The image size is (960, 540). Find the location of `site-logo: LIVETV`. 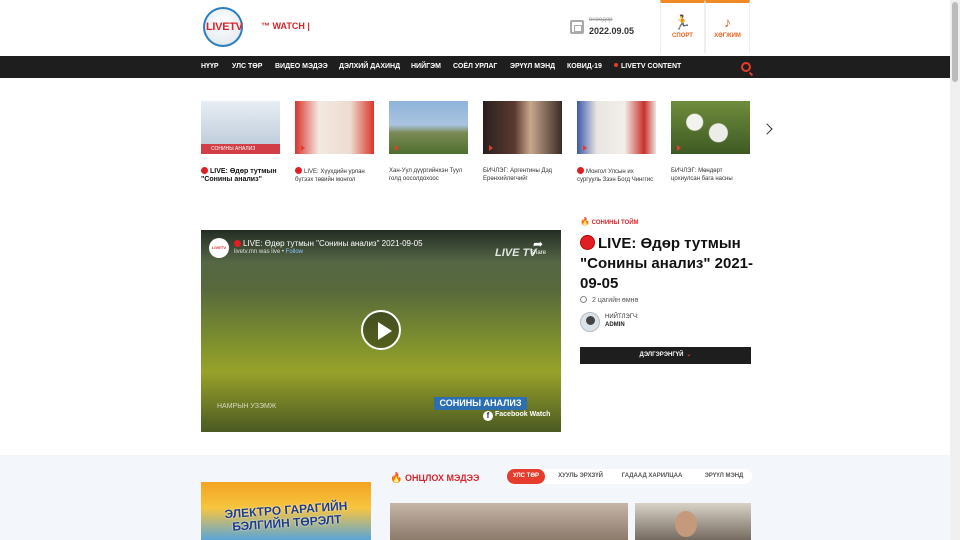

site-logo: LIVETV is located at coordinates (223, 27).